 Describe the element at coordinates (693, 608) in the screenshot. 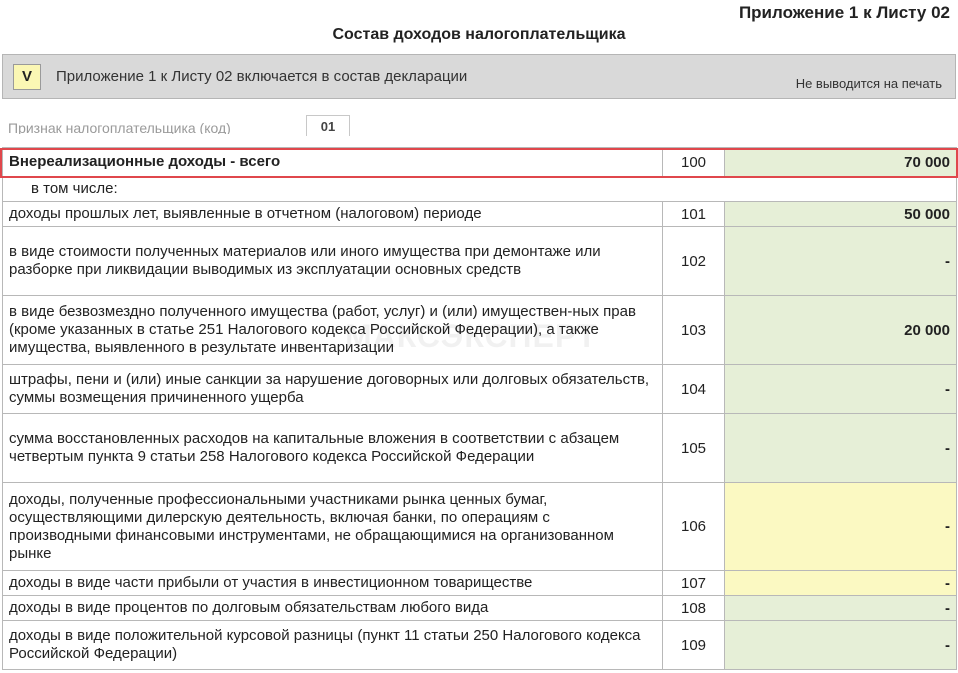

I see `row-code: 108` at that location.